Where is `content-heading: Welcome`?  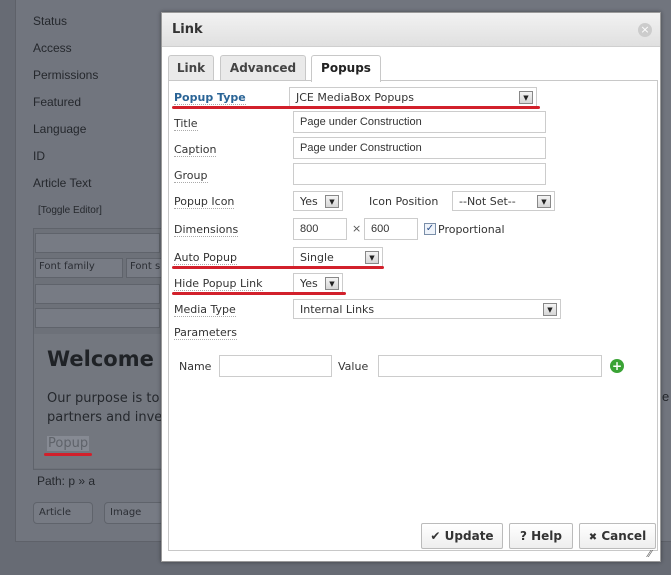 content-heading: Welcome is located at coordinates (100, 359).